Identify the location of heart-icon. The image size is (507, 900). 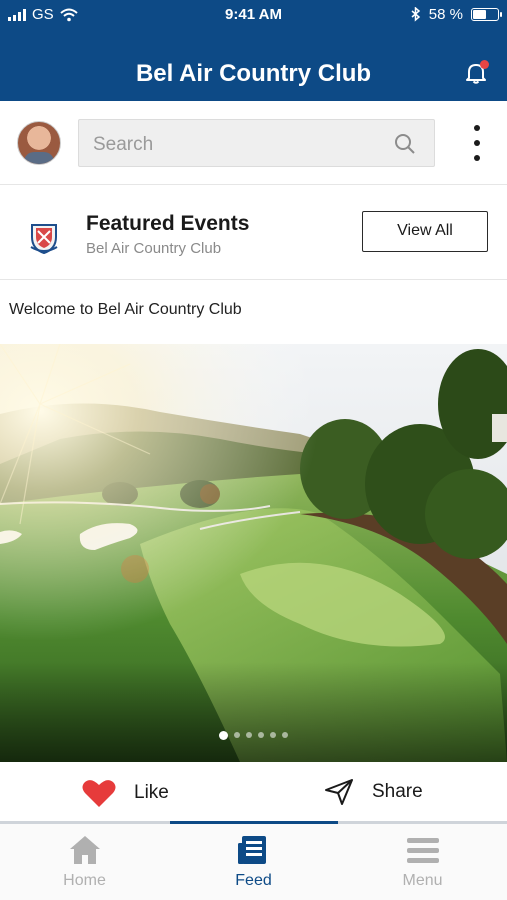
(99, 793).